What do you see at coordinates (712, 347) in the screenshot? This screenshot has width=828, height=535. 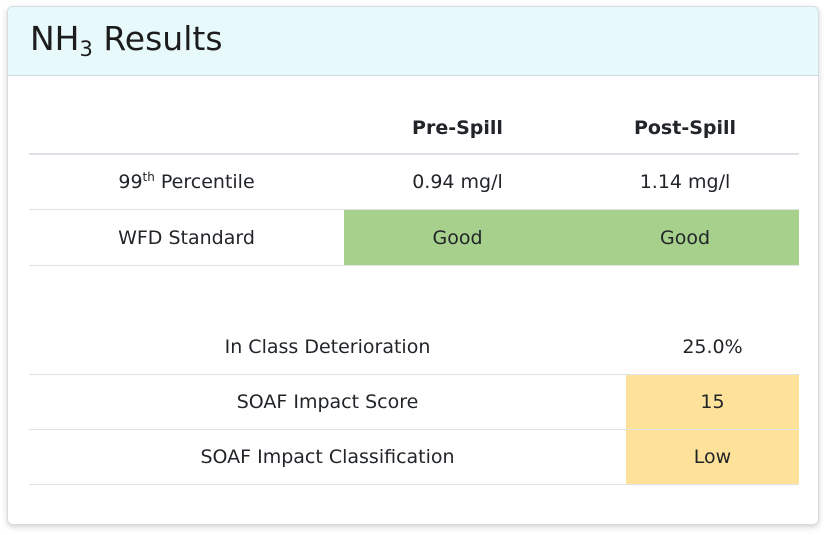 I see `in-class-deterioration-value: 25.0%` at bounding box center [712, 347].